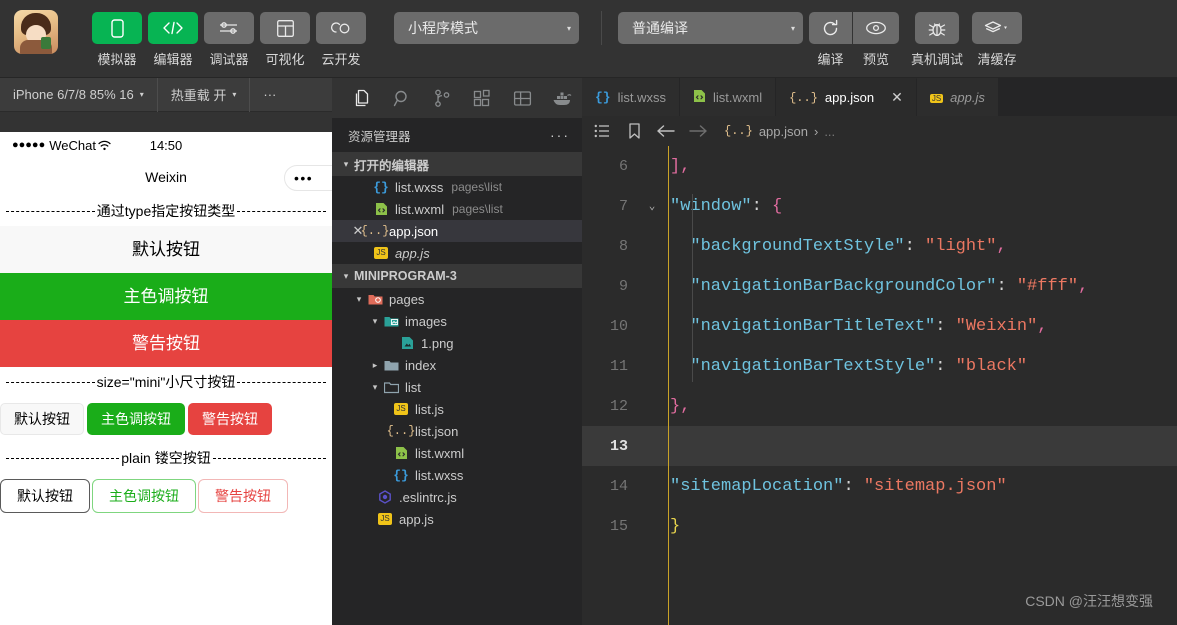 The image size is (1177, 625). What do you see at coordinates (166, 296) in the screenshot?
I see `button-primary-block: 主色调按钮` at bounding box center [166, 296].